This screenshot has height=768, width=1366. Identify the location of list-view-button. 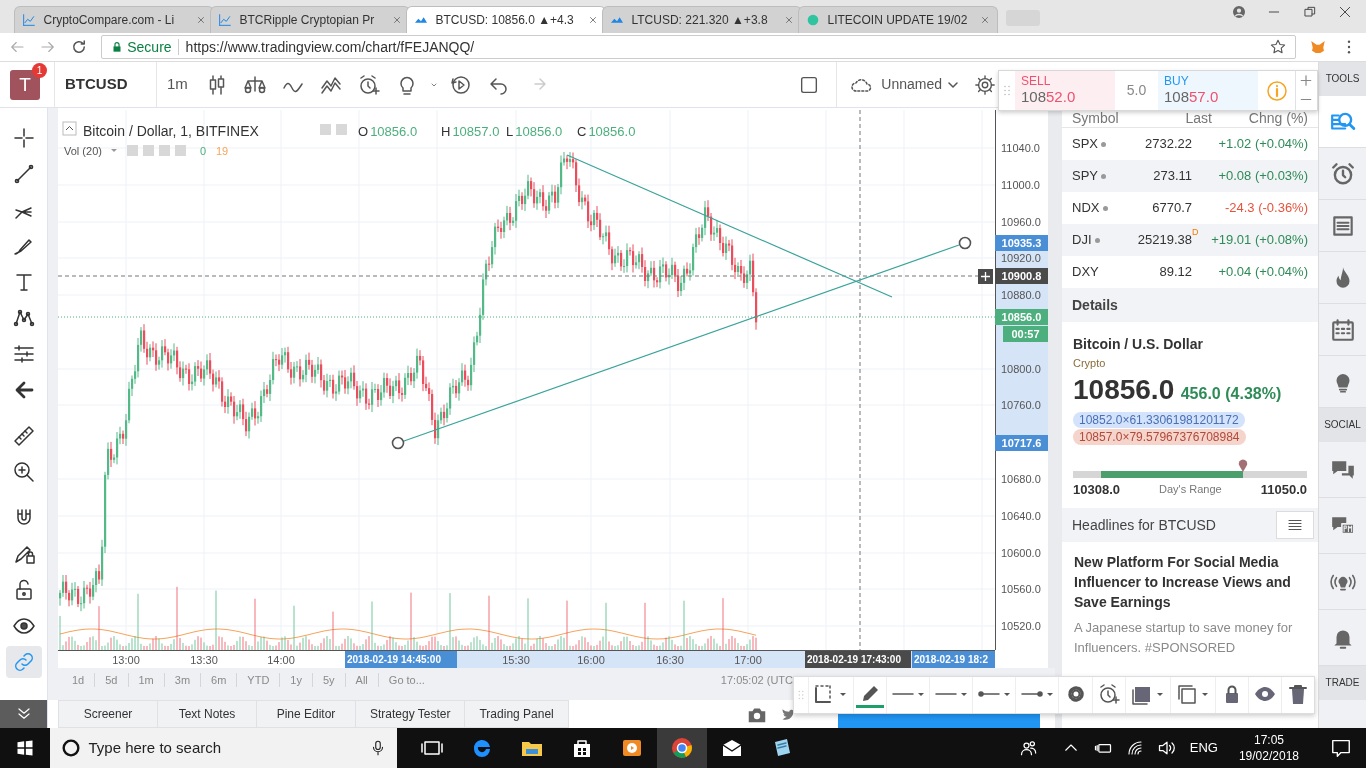
(1295, 525).